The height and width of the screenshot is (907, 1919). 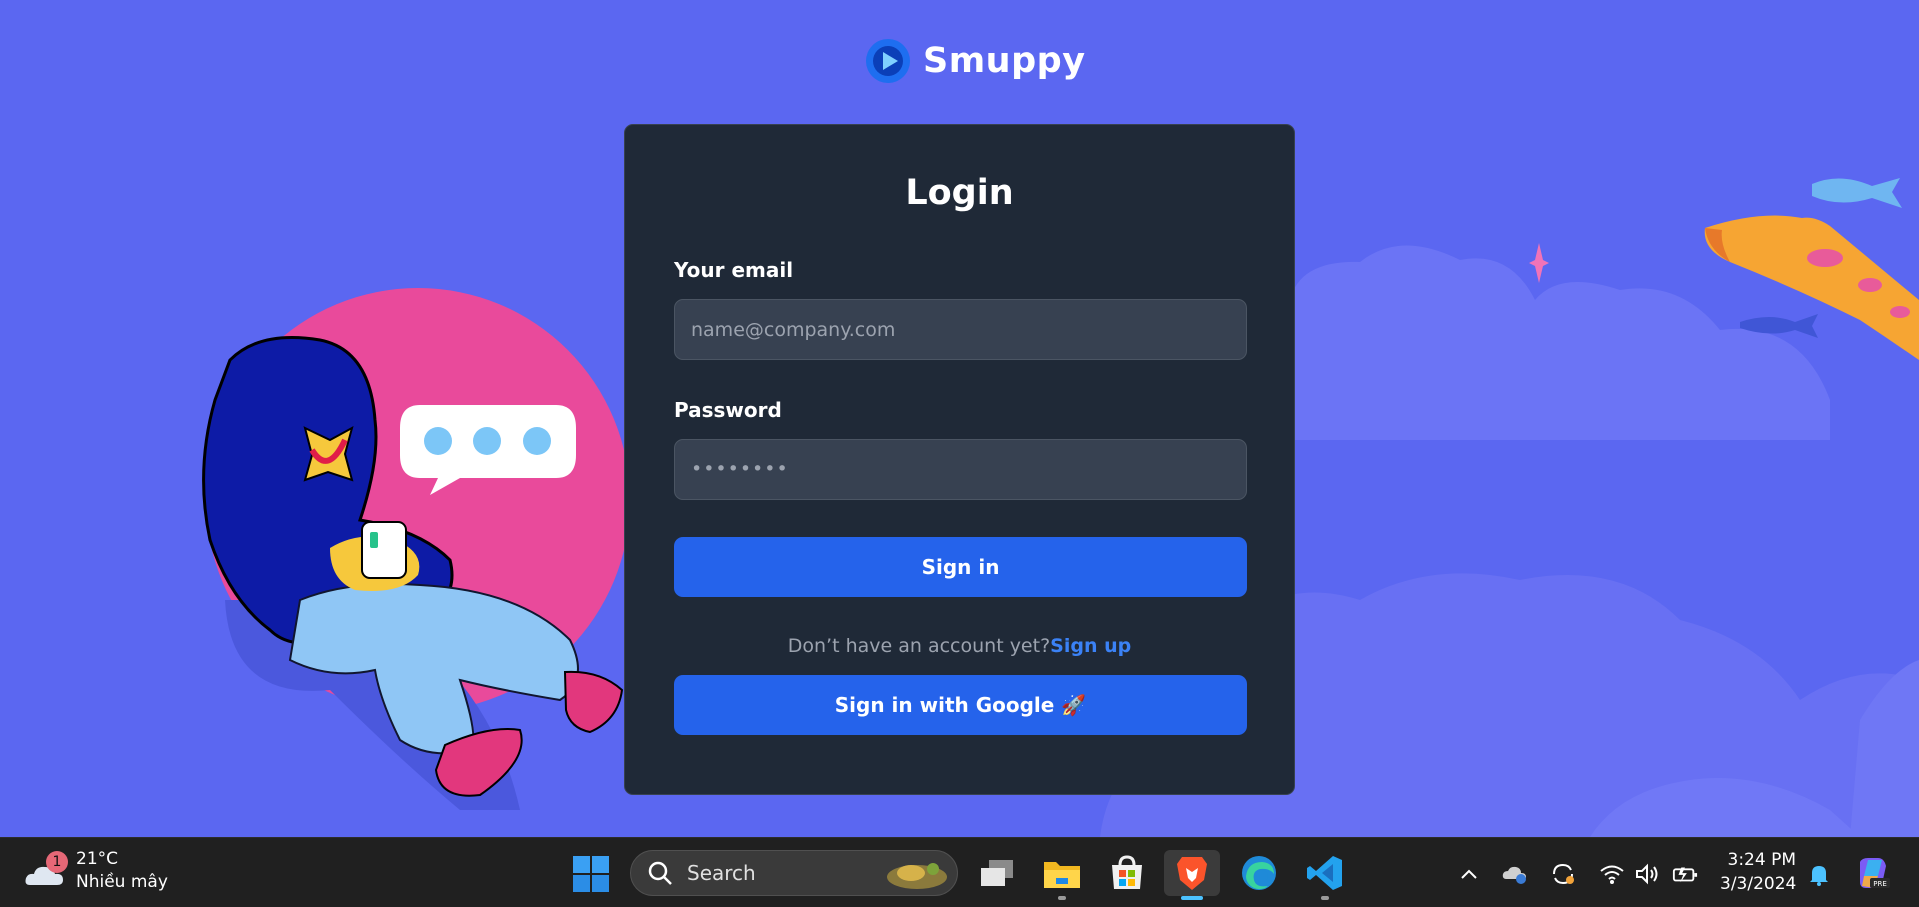 What do you see at coordinates (960, 705) in the screenshot?
I see `google-sign-in-button: Sign in with Google 🚀` at bounding box center [960, 705].